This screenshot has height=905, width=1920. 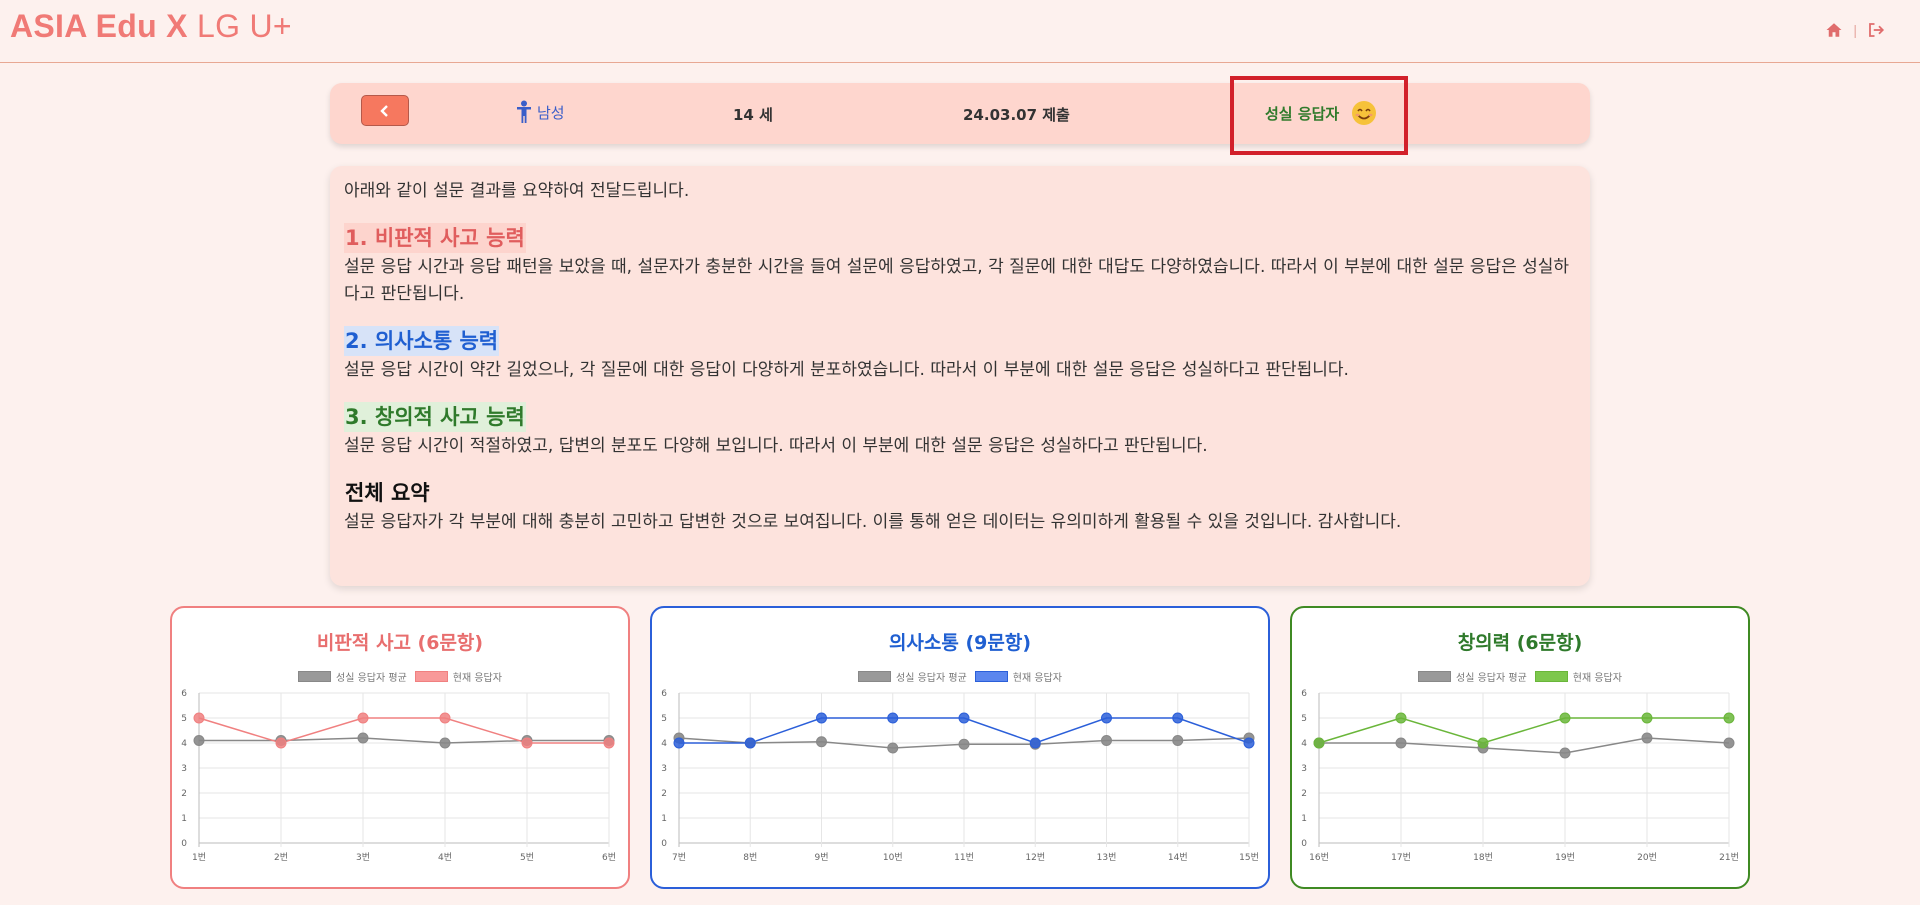 I want to click on respondent-info-bar: 남성 14 세 24.03.07 제출 성실 응답자, so click(x=960, y=115).